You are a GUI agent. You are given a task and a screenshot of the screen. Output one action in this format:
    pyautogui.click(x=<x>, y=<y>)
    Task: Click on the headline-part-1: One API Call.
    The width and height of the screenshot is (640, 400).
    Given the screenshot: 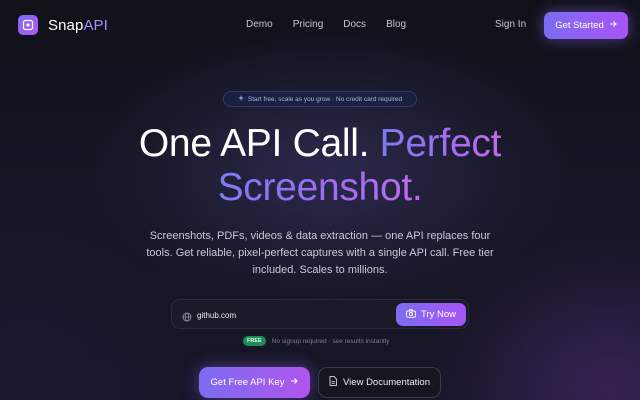 What is the action you would take?
    pyautogui.click(x=254, y=143)
    